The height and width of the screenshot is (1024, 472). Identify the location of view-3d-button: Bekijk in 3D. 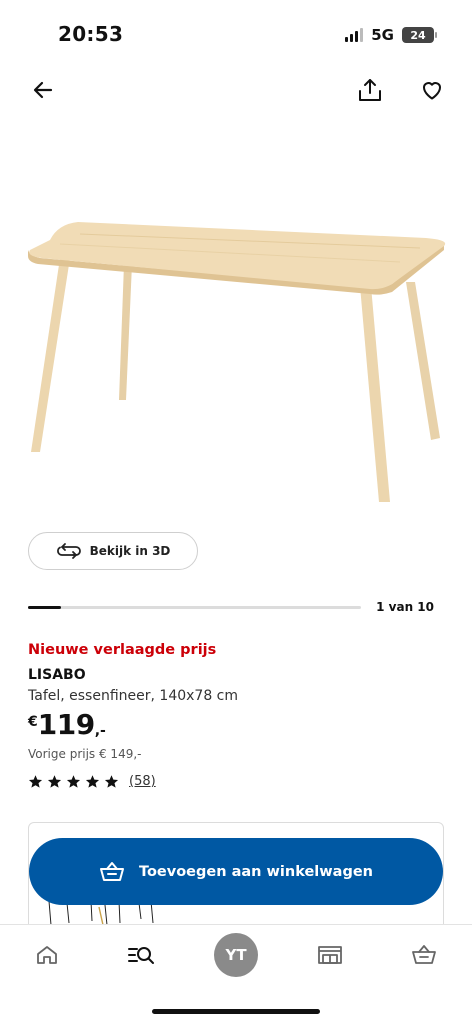
(113, 551).